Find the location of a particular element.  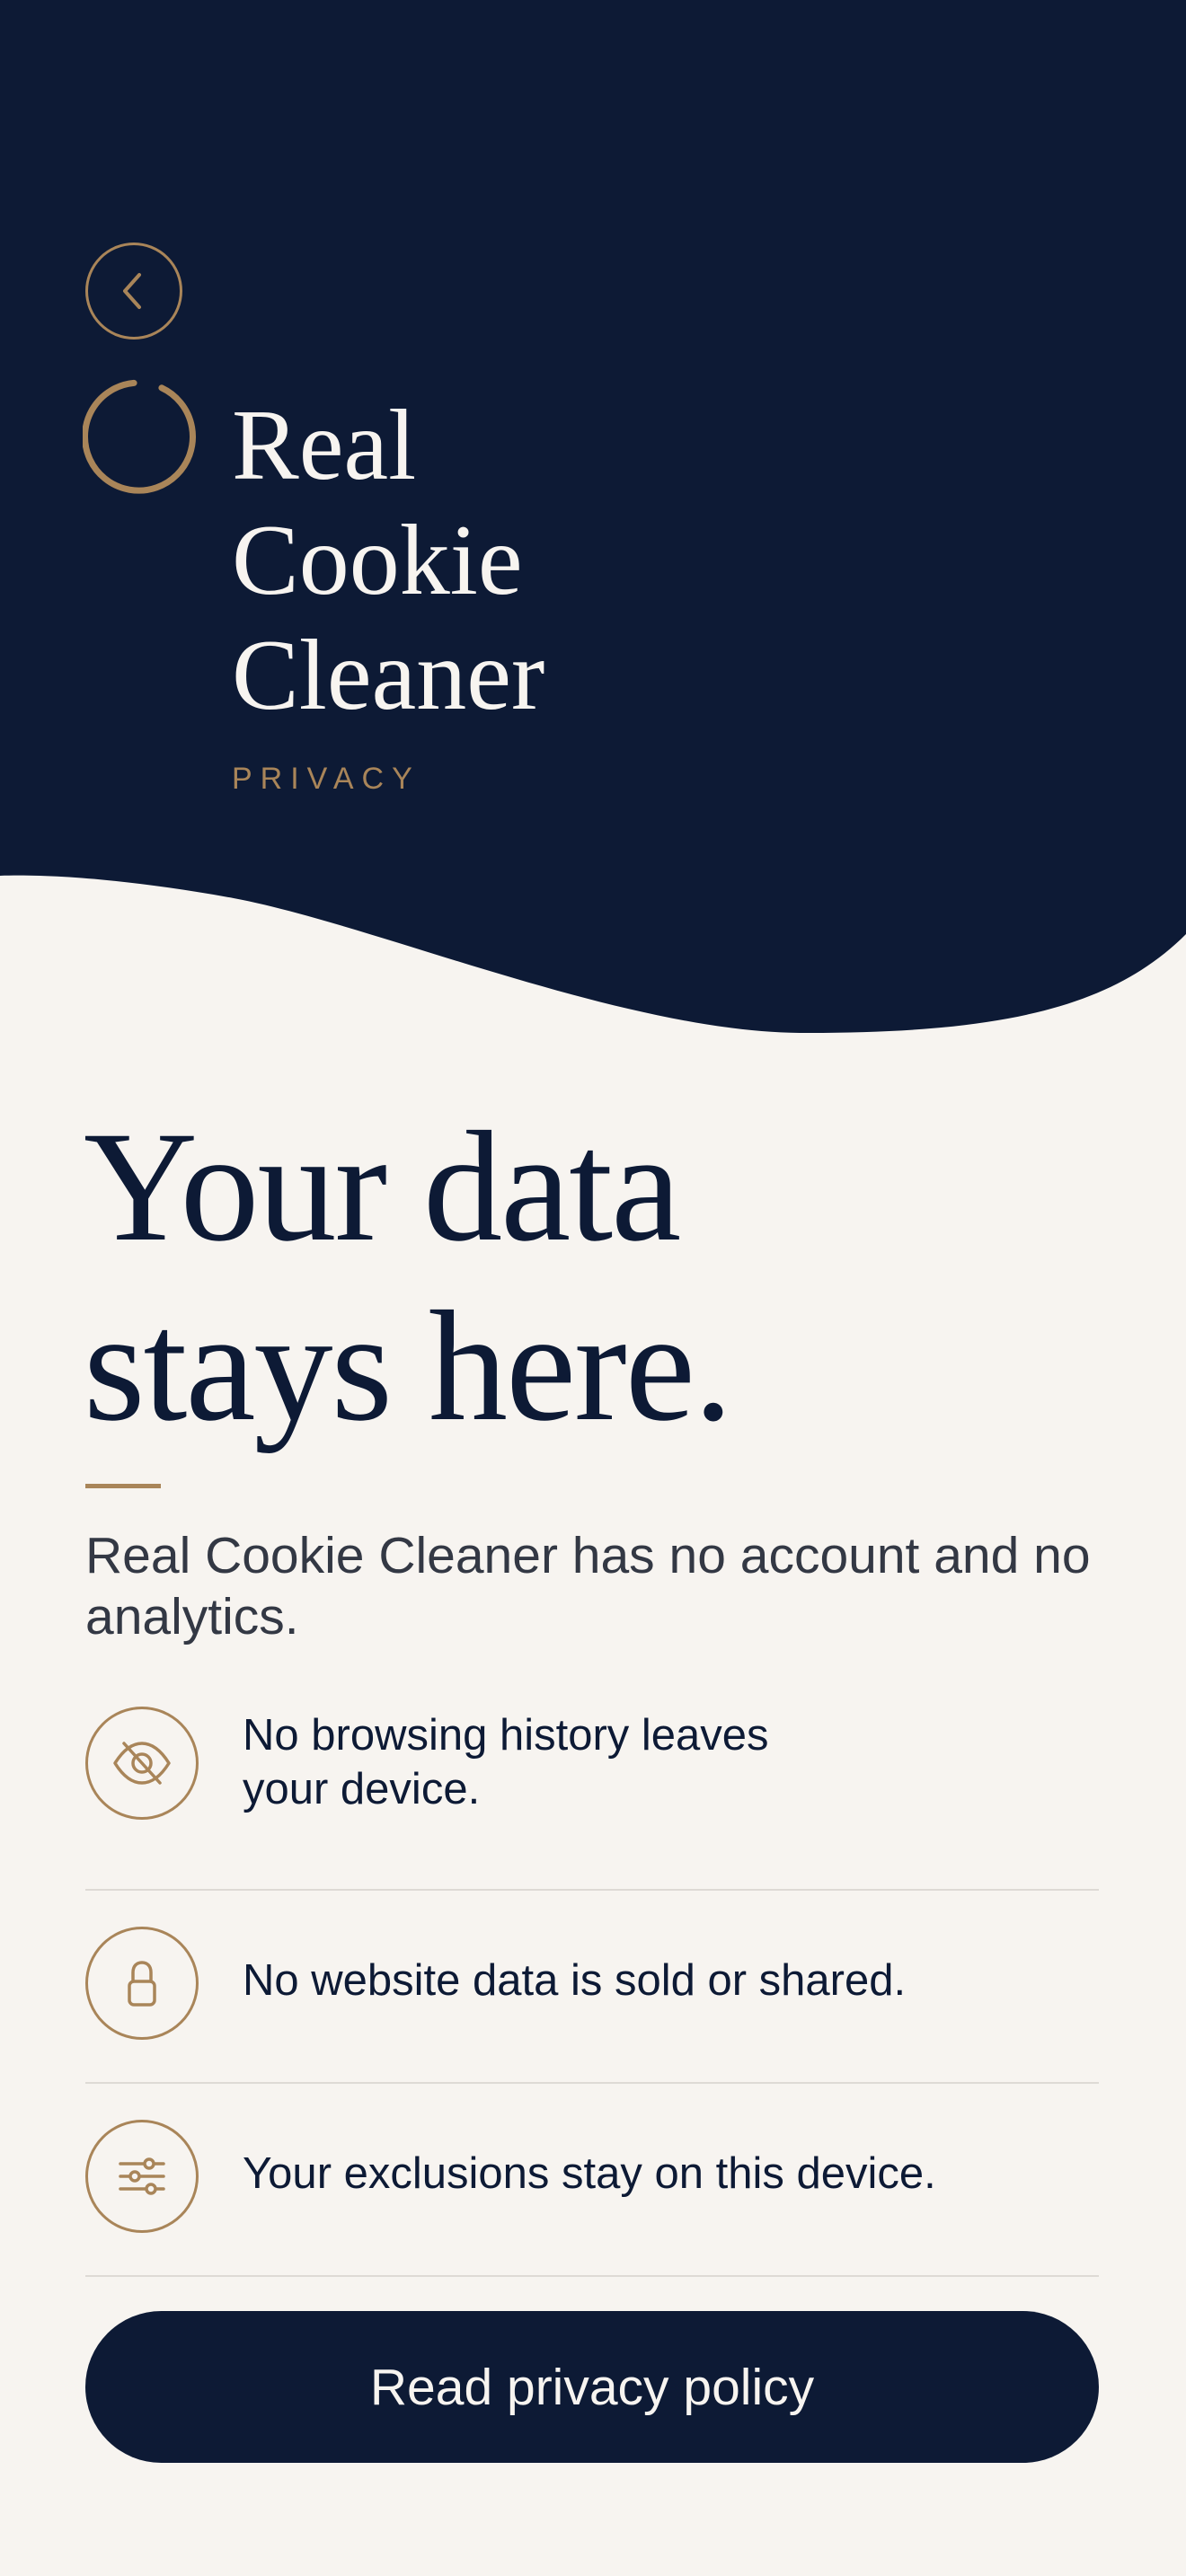

feature-item-exclusions: Your exclusions stay on this device. is located at coordinates (592, 2180).